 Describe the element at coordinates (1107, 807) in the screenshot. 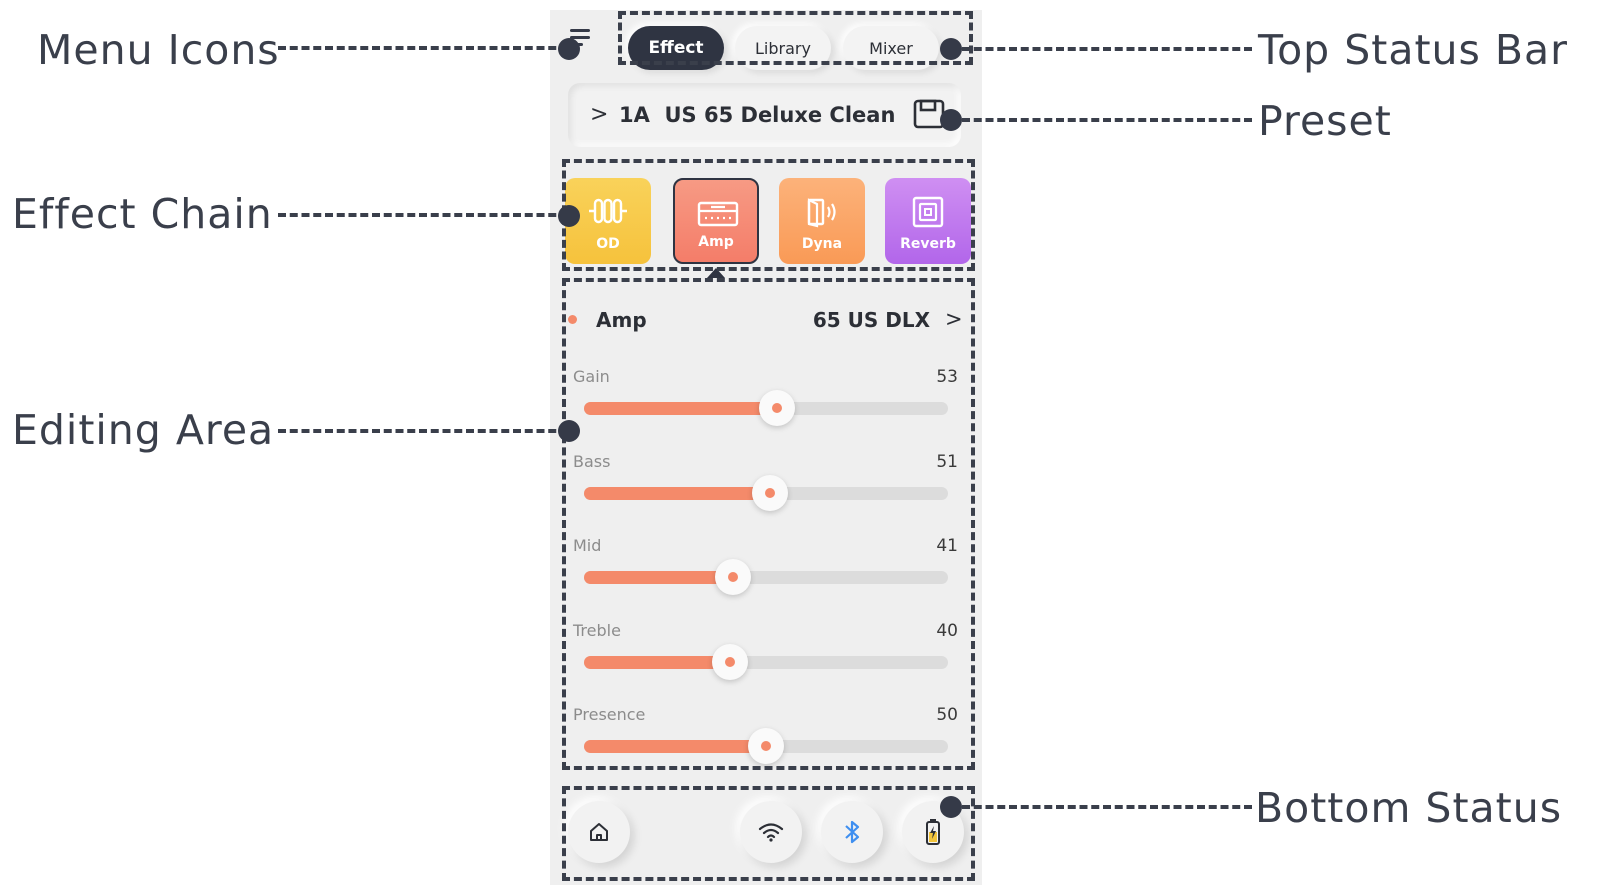

I see `leader-bottom-status` at that location.